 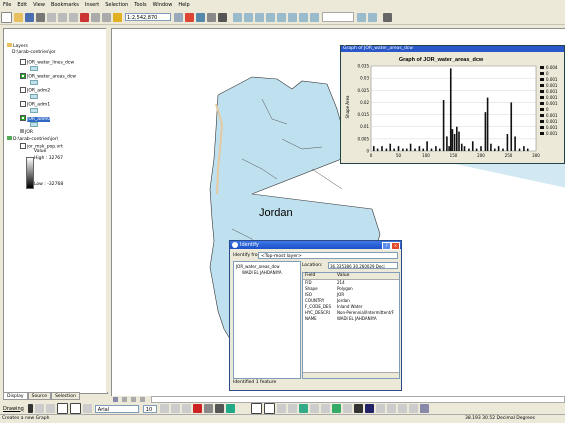 What do you see at coordinates (314, 17) in the screenshot?
I see `fixed-zoom-out-icon` at bounding box center [314, 17].